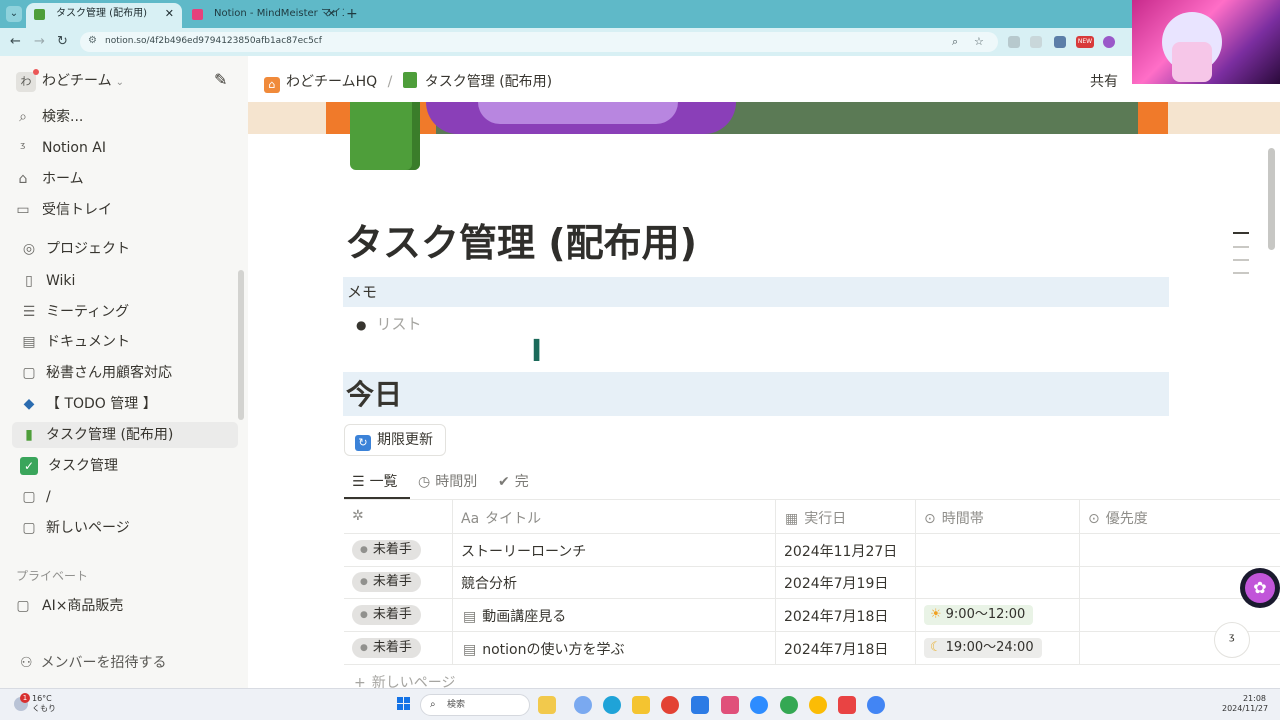 Image resolution: width=1280 pixels, height=720 pixels. I want to click on invite-members-button: ⚇ メンバーを招待する, so click(93, 662).